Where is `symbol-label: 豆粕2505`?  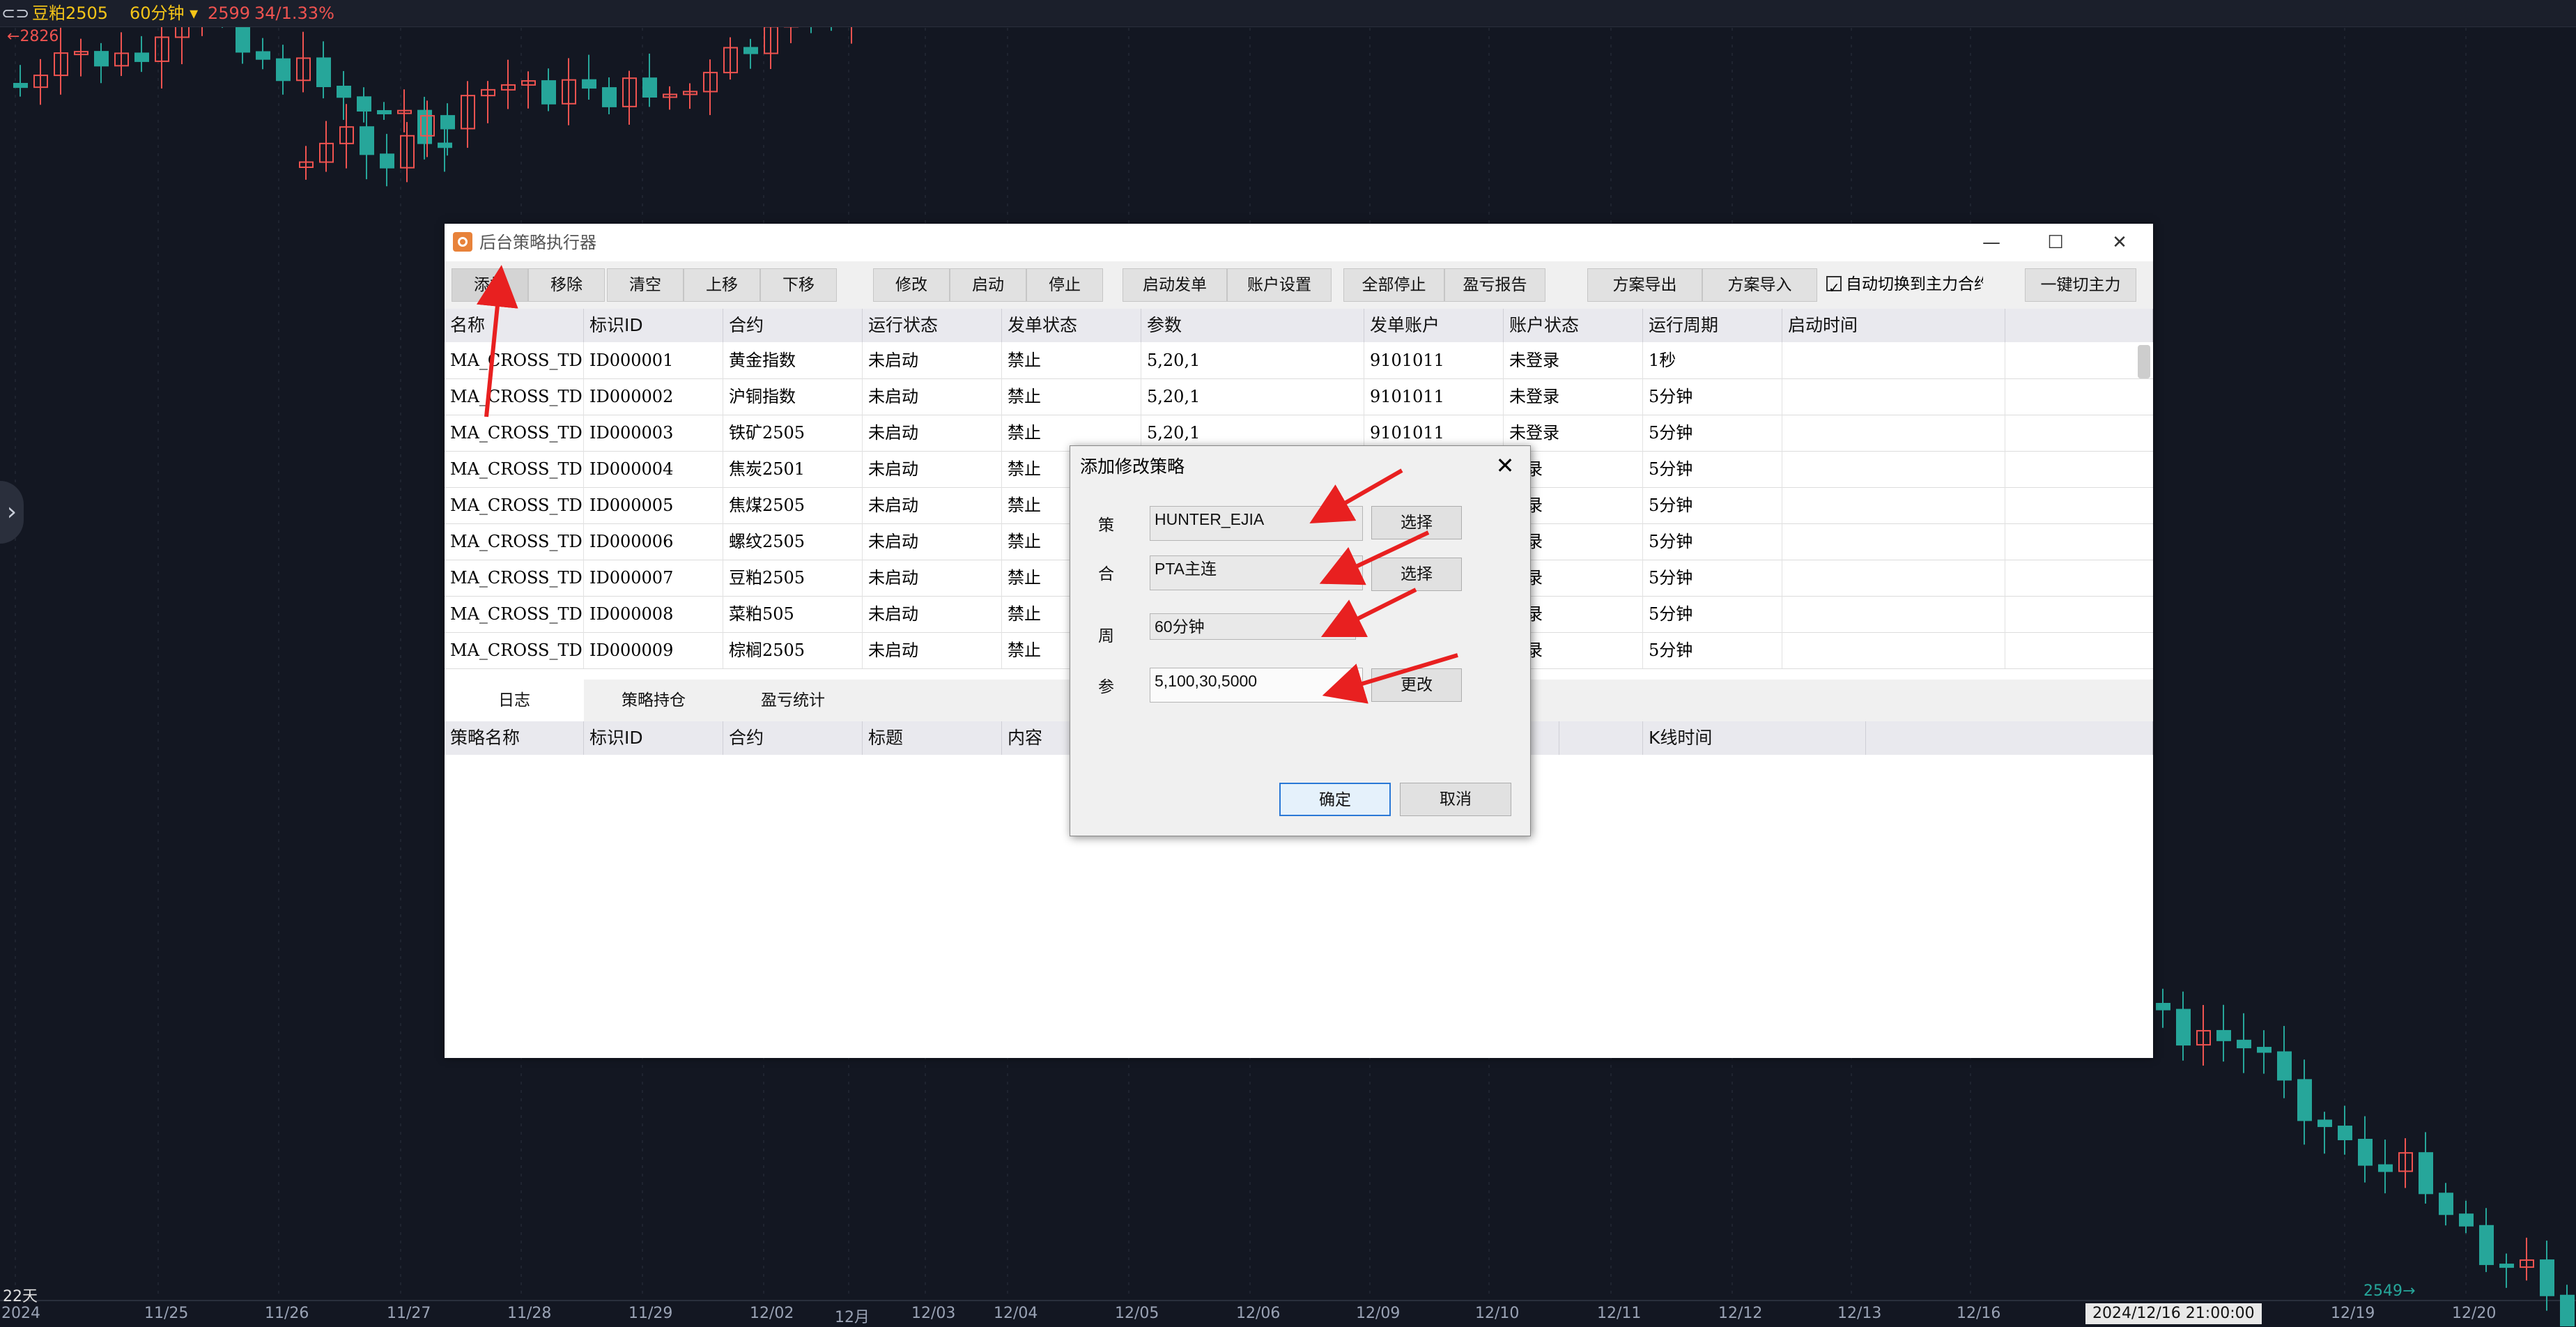 symbol-label: 豆粕2505 is located at coordinates (70, 13).